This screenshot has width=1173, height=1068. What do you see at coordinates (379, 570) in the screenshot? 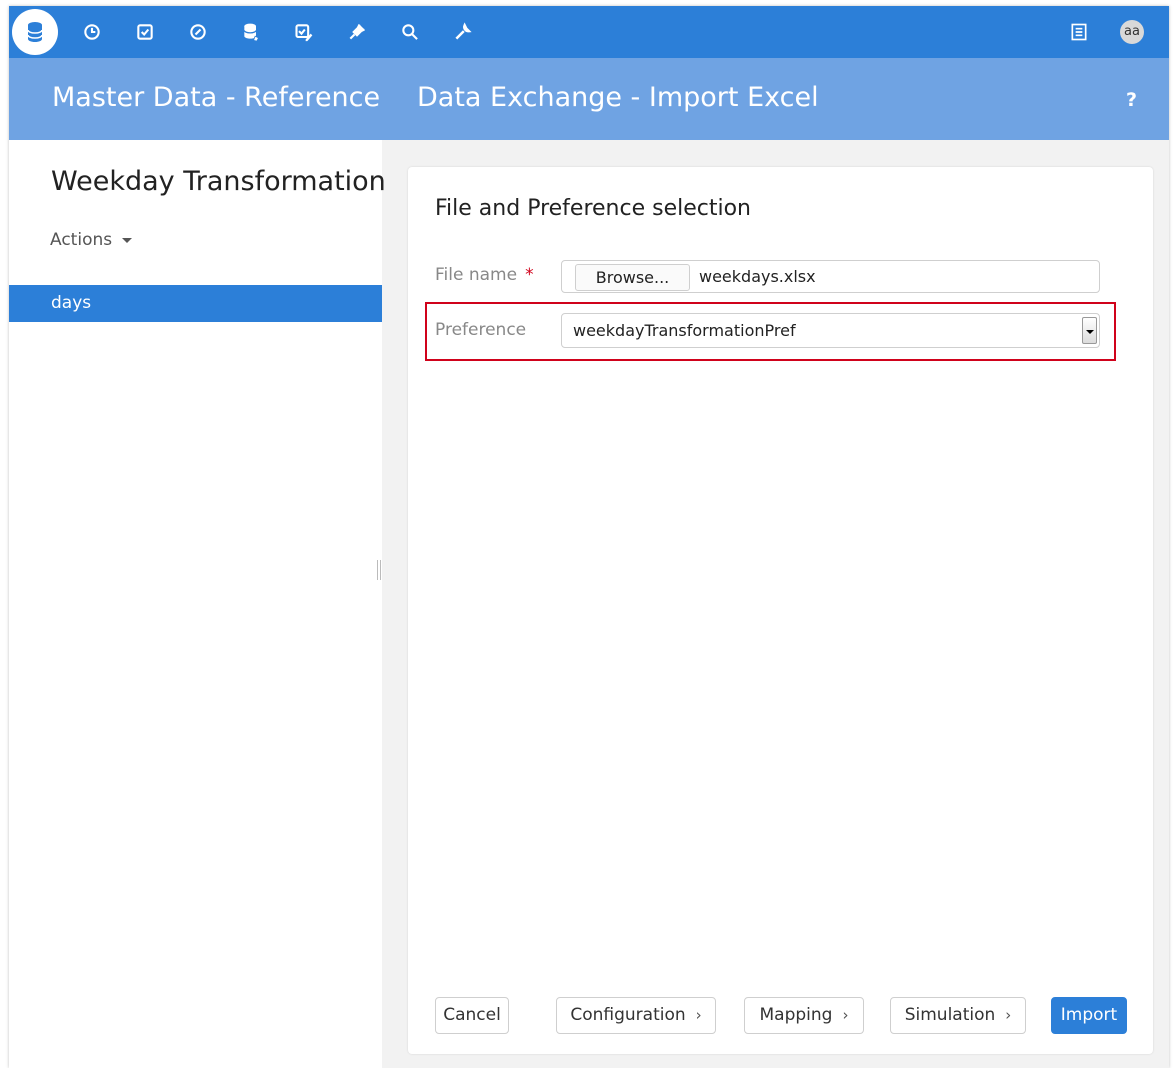
I see `panel-splitter` at bounding box center [379, 570].